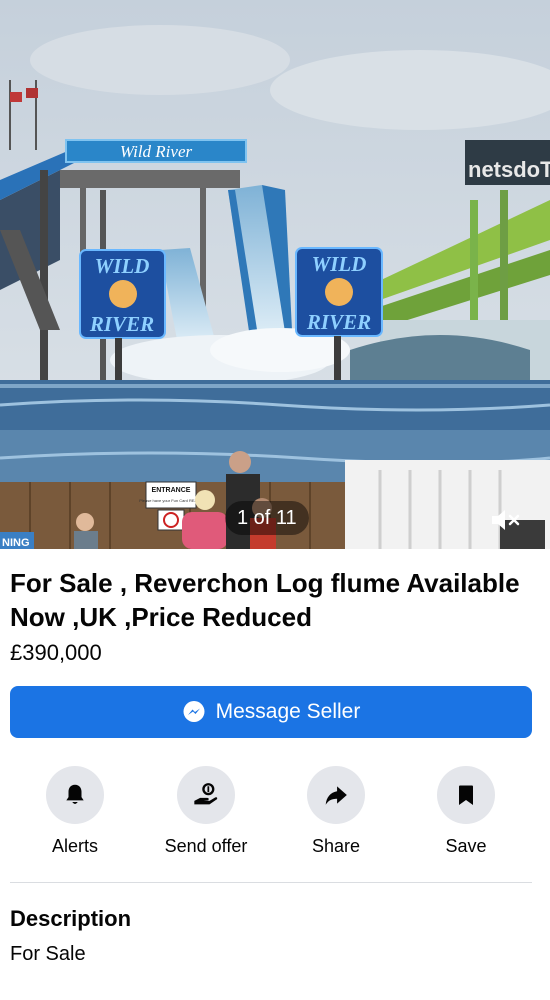  What do you see at coordinates (75, 794) in the screenshot?
I see `bell-icon` at bounding box center [75, 794].